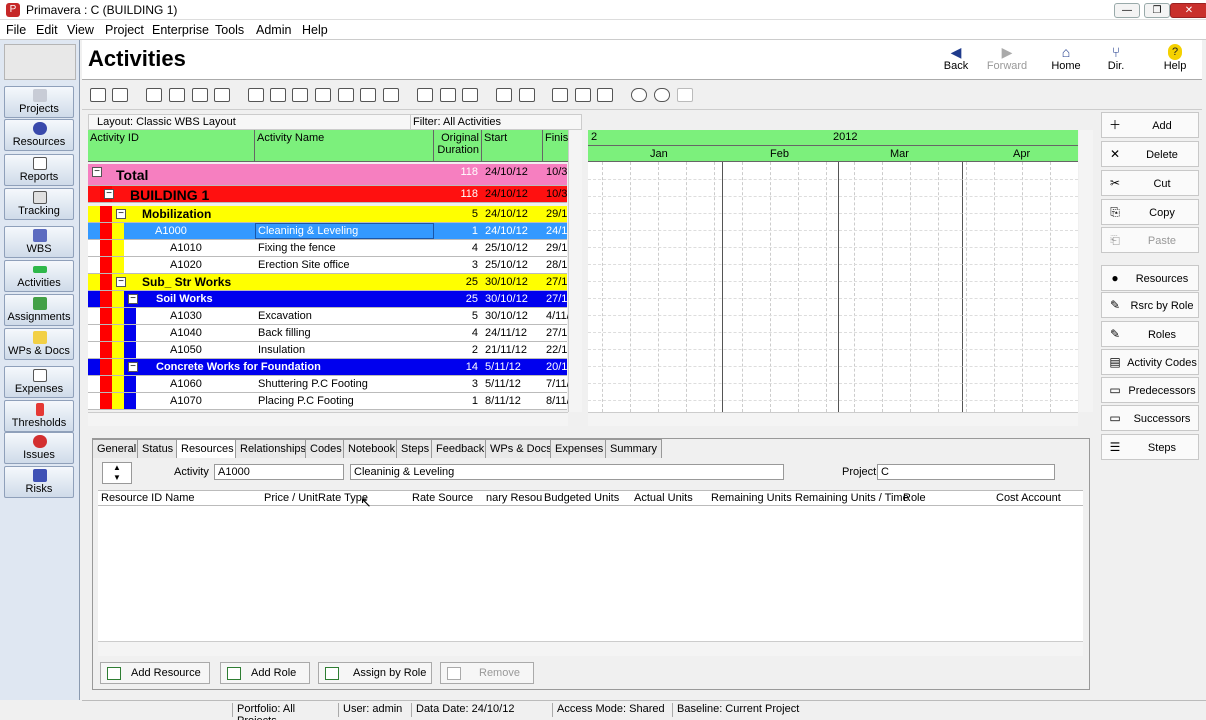 The height and width of the screenshot is (720, 1206). What do you see at coordinates (833, 287) in the screenshot?
I see `gantt-chart` at bounding box center [833, 287].